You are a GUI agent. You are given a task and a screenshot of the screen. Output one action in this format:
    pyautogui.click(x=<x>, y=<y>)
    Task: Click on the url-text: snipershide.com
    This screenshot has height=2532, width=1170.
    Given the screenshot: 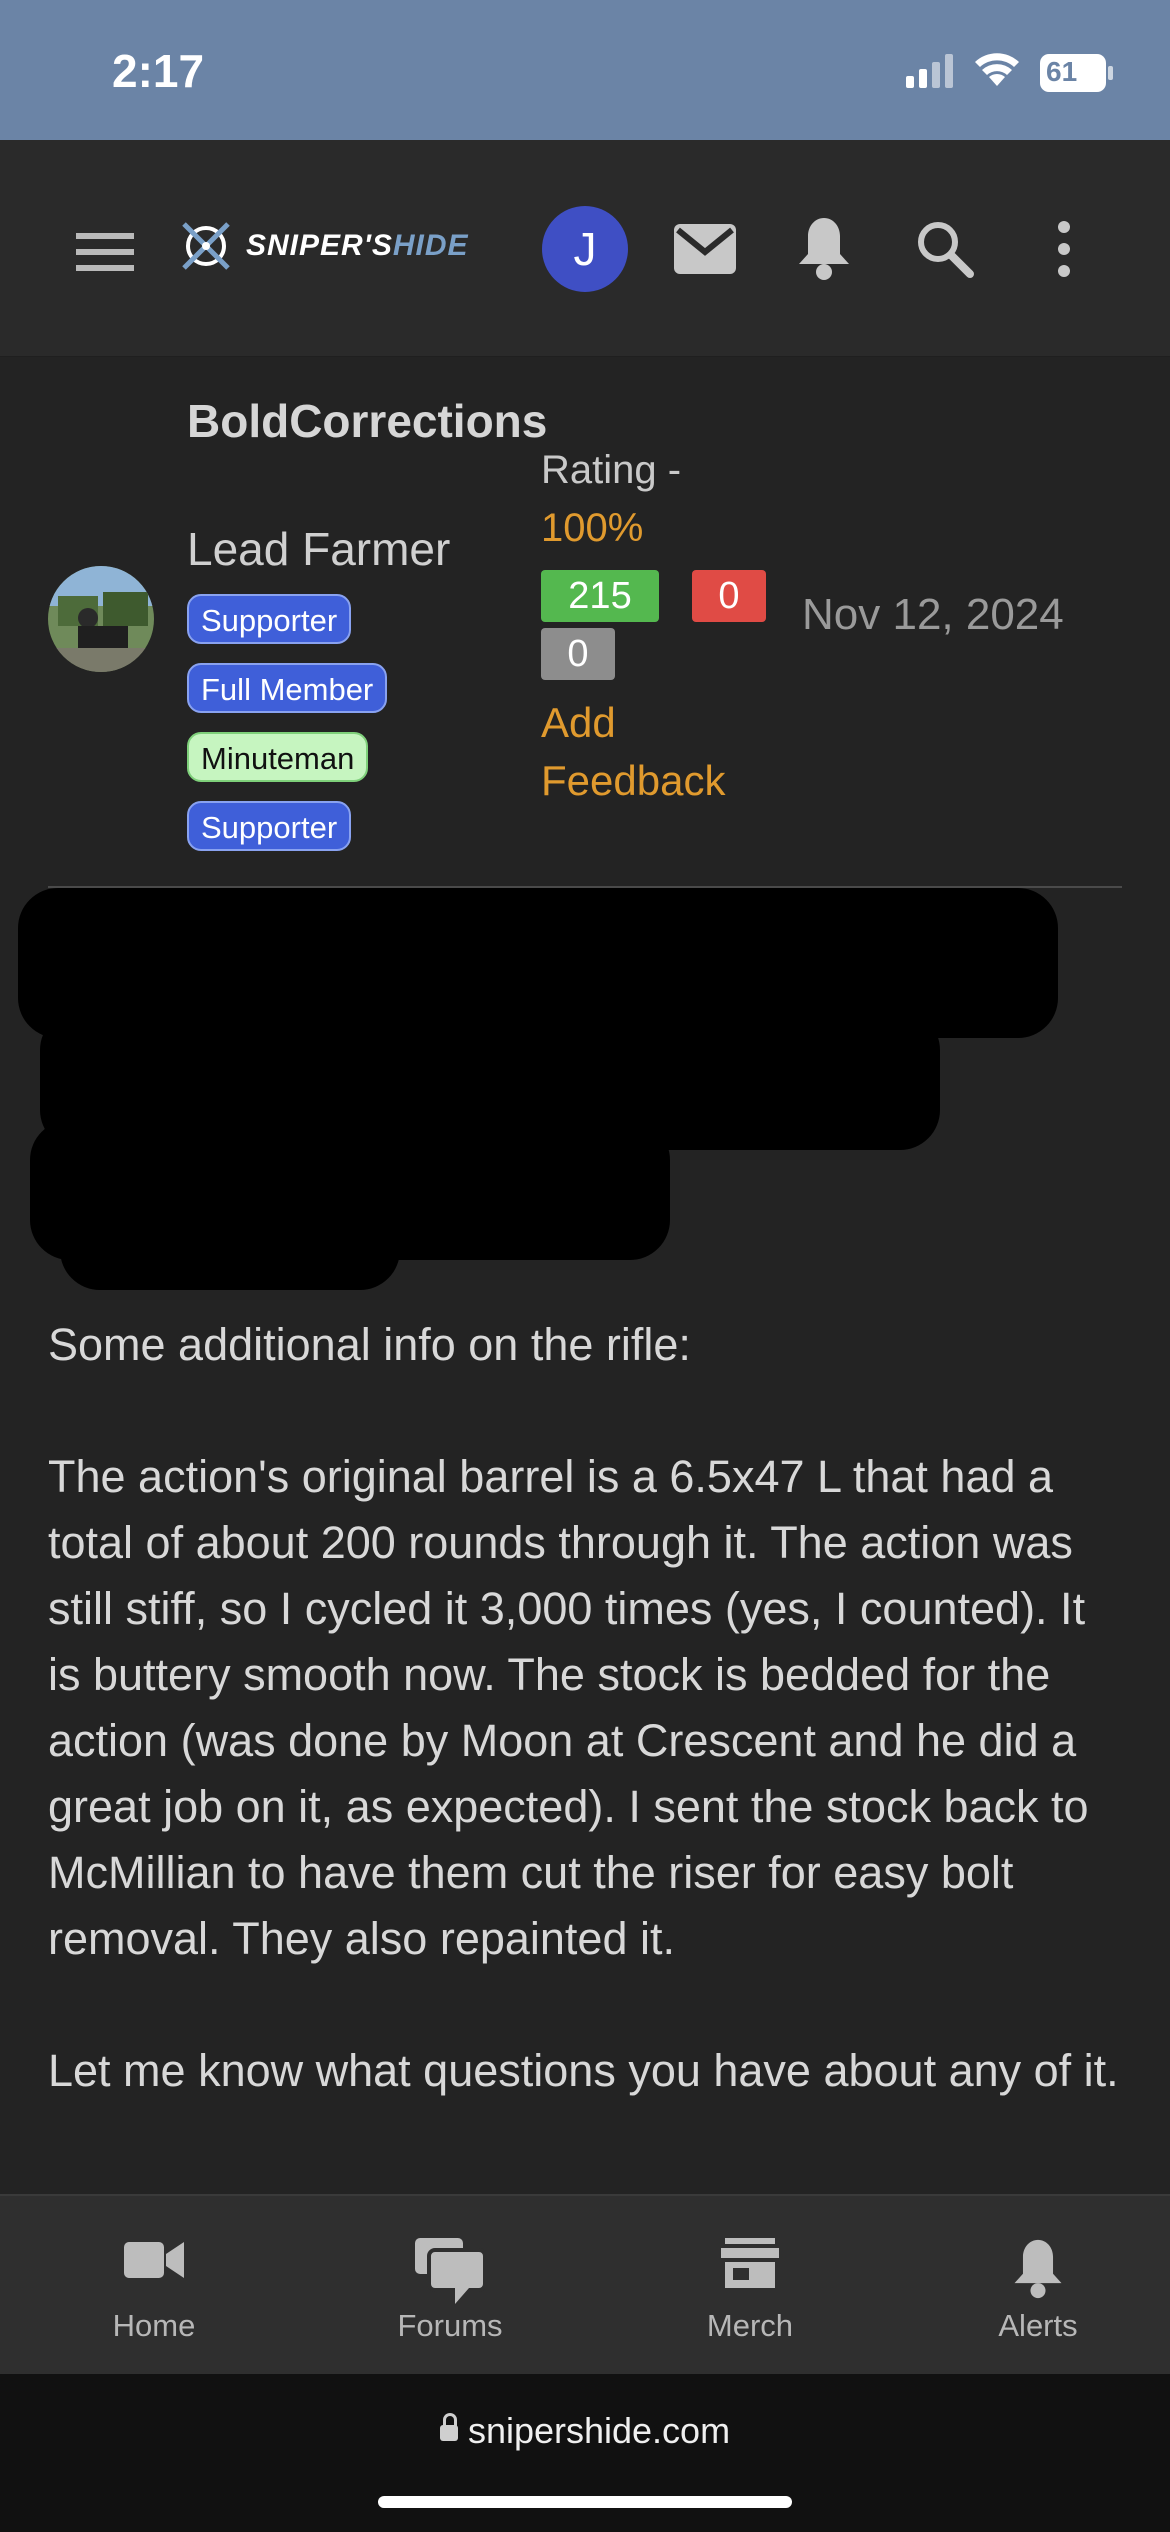 What is the action you would take?
    pyautogui.click(x=599, y=2430)
    